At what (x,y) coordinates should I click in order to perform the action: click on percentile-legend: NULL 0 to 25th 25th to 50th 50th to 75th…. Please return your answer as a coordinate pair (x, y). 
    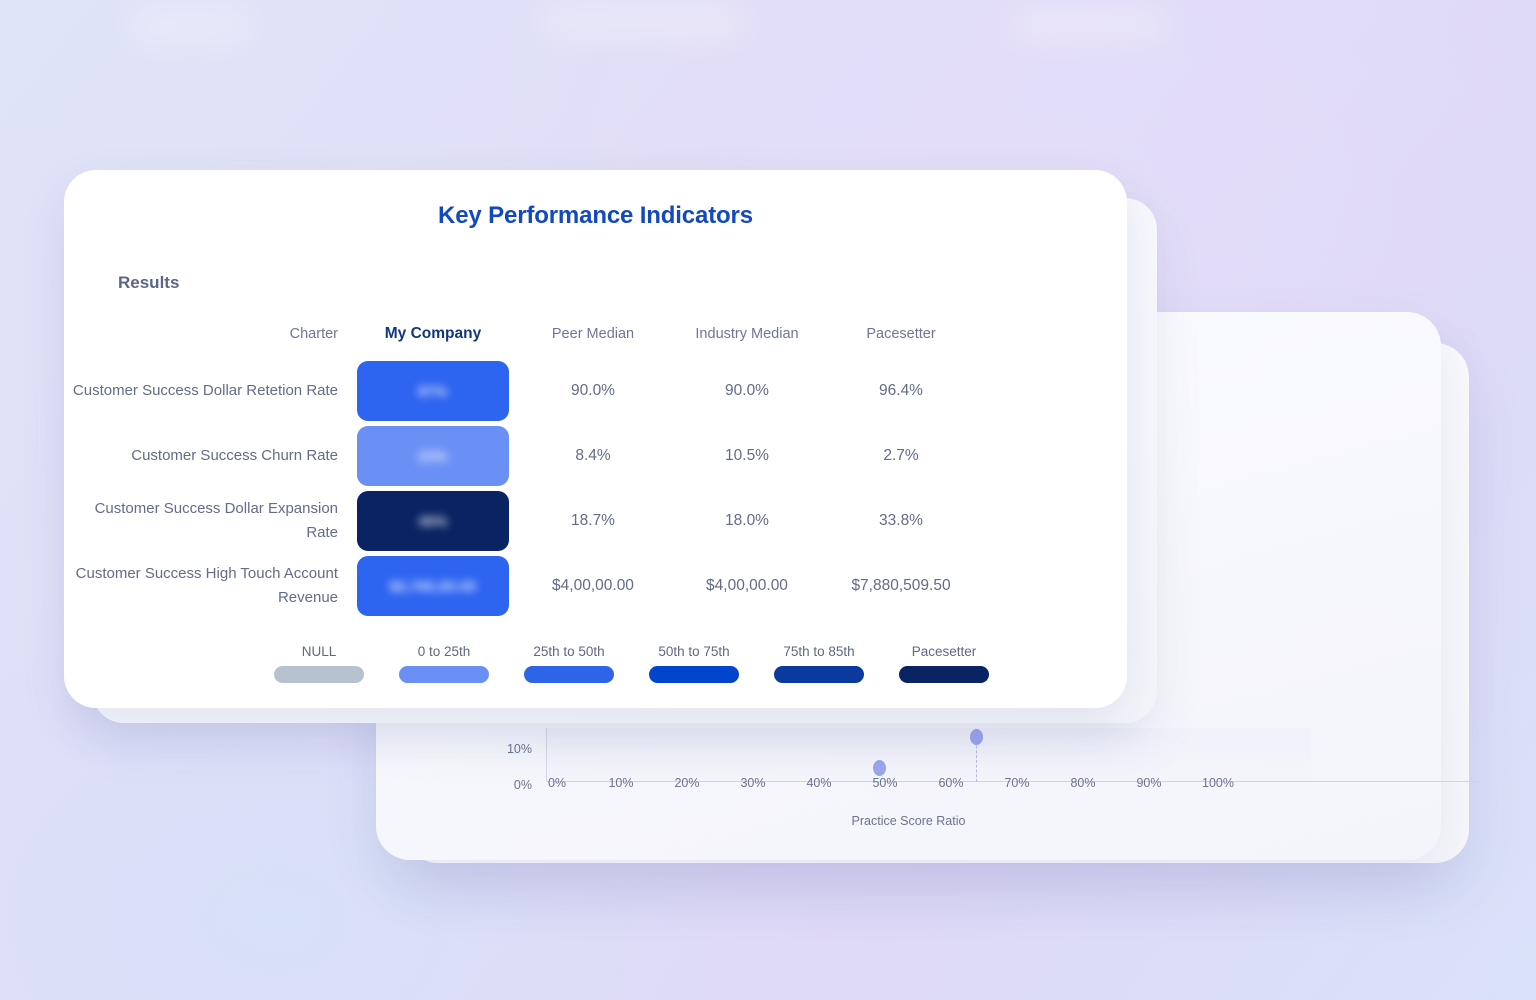
    Looking at the image, I should click on (631, 663).